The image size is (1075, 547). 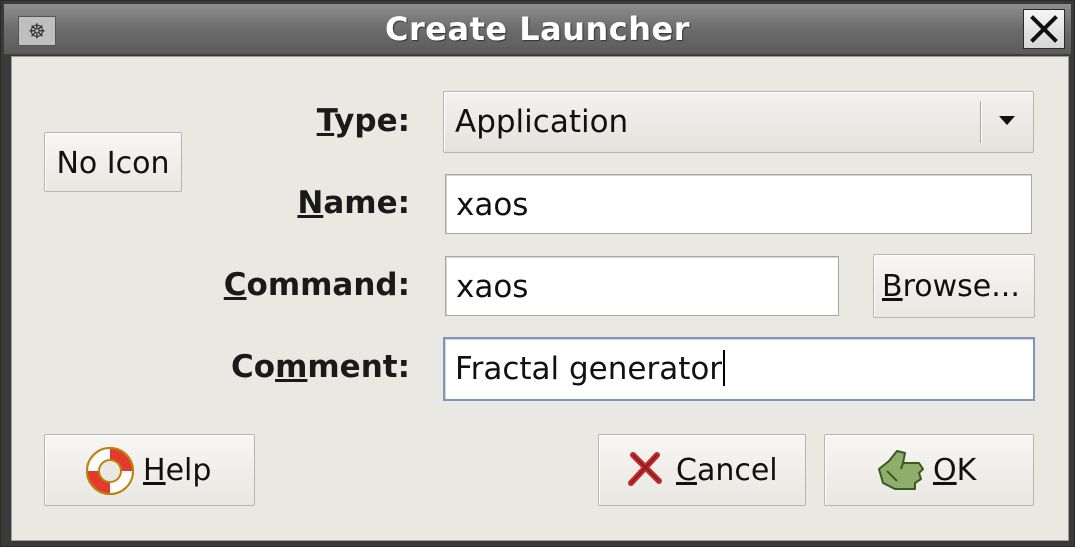 What do you see at coordinates (727, 470) in the screenshot?
I see `cancel-button-label: Cancel` at bounding box center [727, 470].